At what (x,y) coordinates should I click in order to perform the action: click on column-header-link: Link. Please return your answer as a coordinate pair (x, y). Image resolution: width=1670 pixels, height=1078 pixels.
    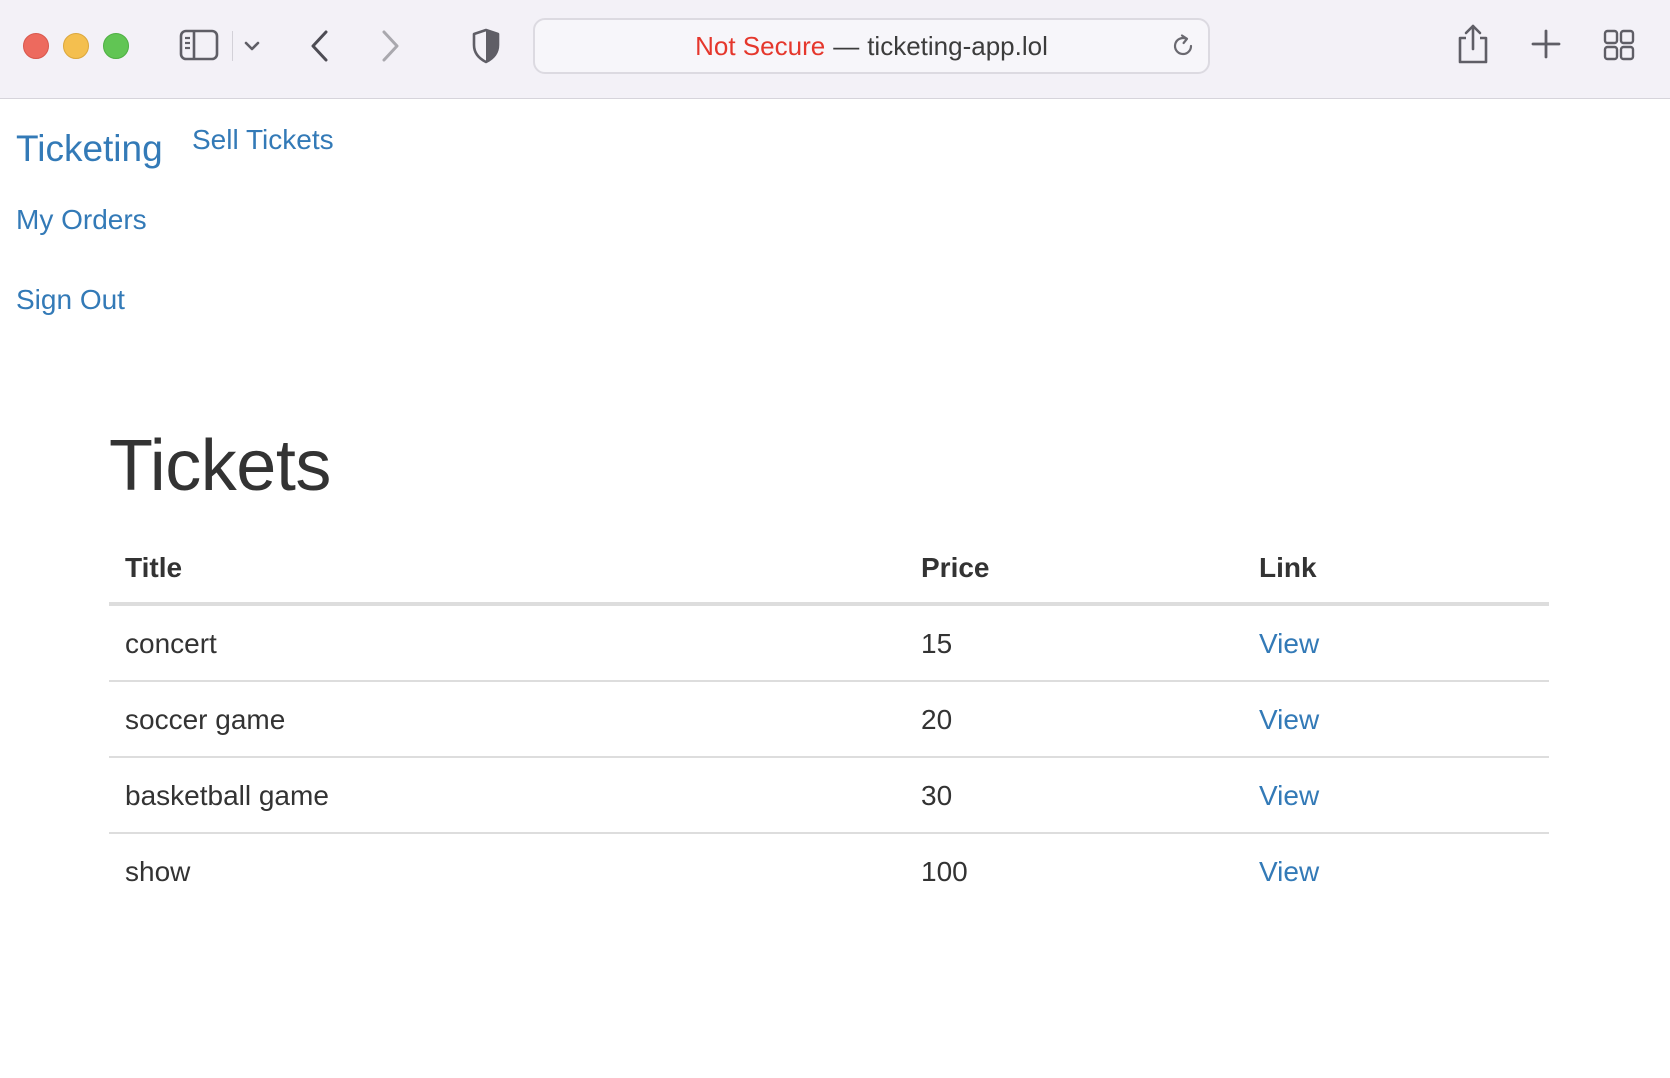
    Looking at the image, I should click on (1396, 572).